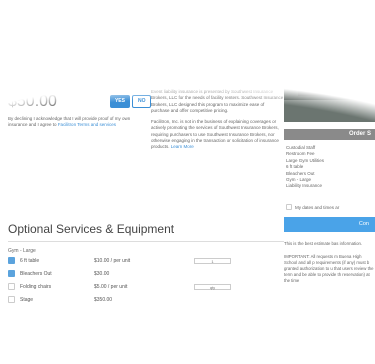  Describe the element at coordinates (146, 286) in the screenshot. I see `optional-item-row: Folding chairs $5.00 / per unit qty` at that location.